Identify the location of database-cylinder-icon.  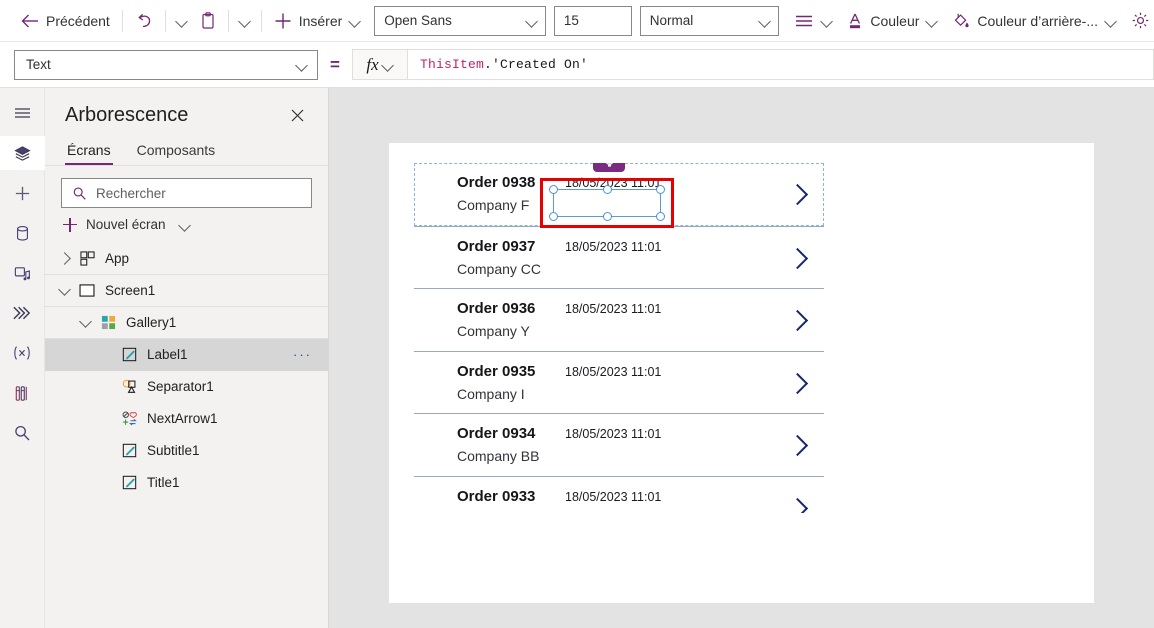
(22, 233).